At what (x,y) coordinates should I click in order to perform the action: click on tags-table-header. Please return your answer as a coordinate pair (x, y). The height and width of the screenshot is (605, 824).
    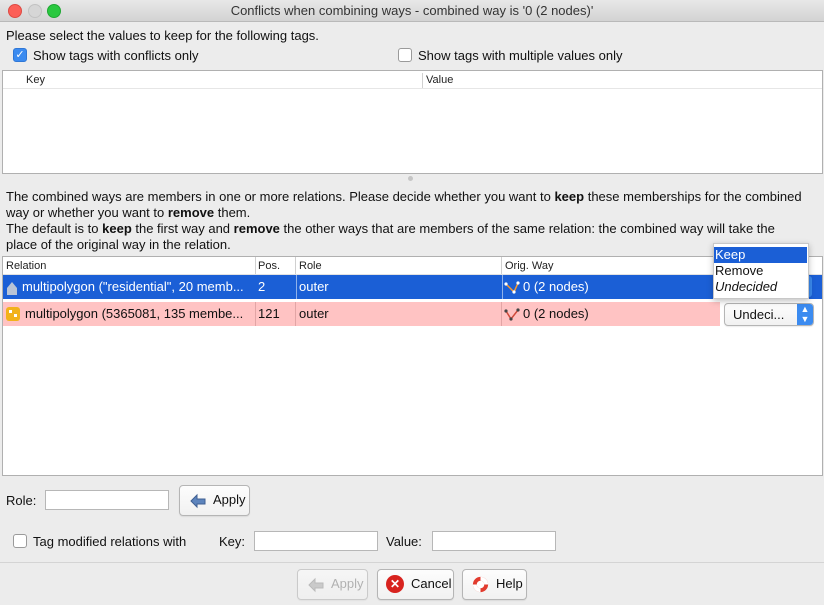
    Looking at the image, I should click on (412, 81).